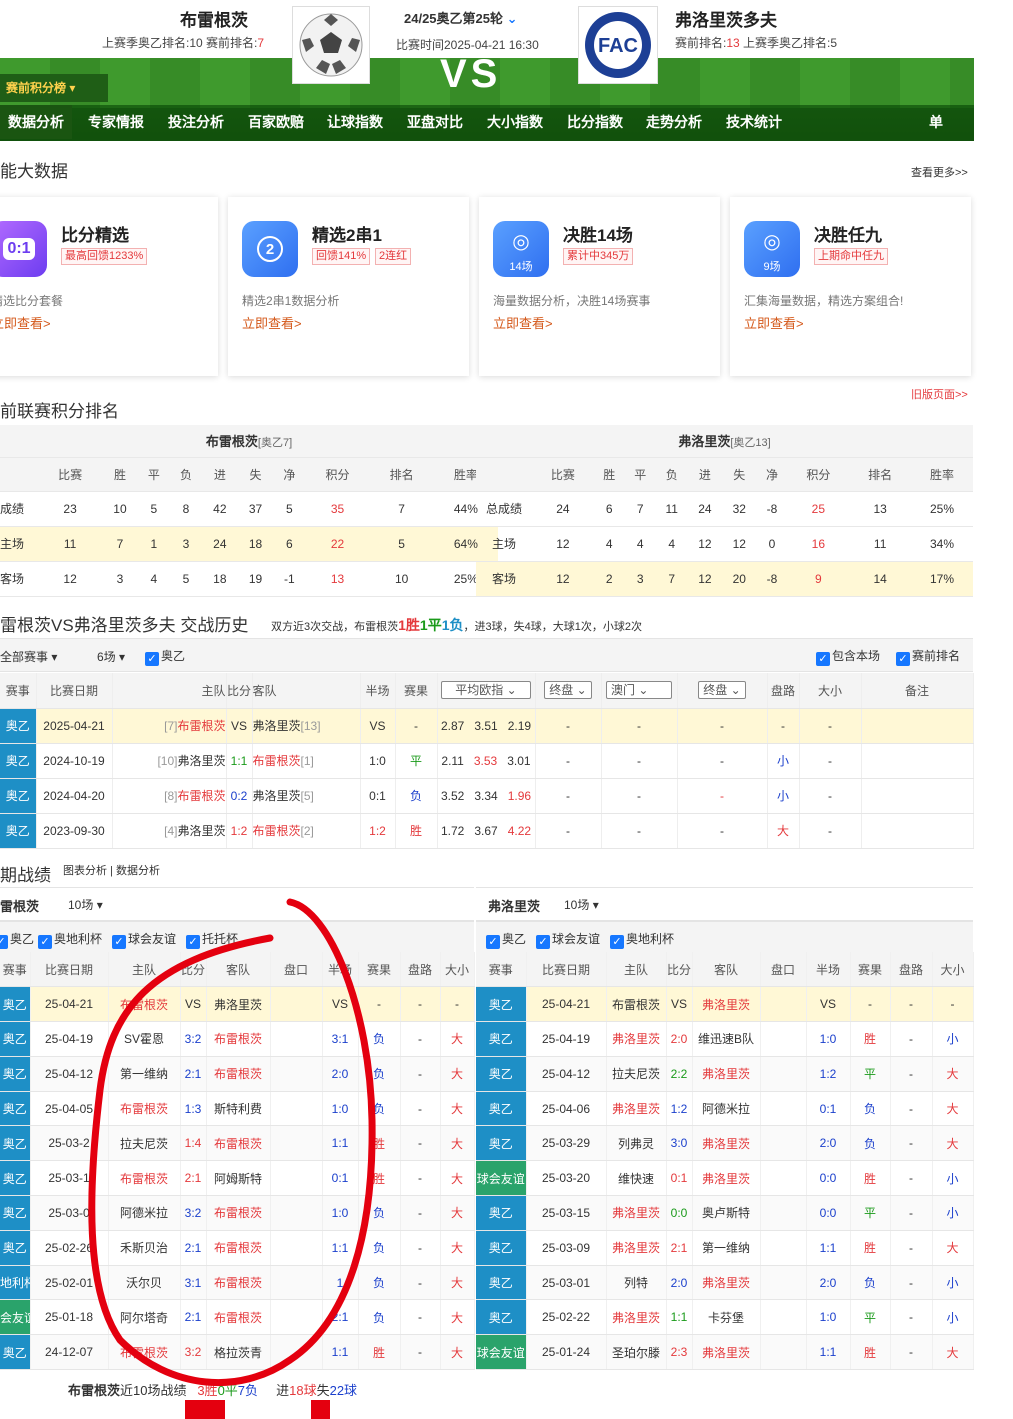 The width and height of the screenshot is (1013, 1419). I want to click on table-row: 球会友谊 25-01-24 圣珀尔滕 2:3 弗洛里茨 1:1 胜 - 大, so click(725, 1352).